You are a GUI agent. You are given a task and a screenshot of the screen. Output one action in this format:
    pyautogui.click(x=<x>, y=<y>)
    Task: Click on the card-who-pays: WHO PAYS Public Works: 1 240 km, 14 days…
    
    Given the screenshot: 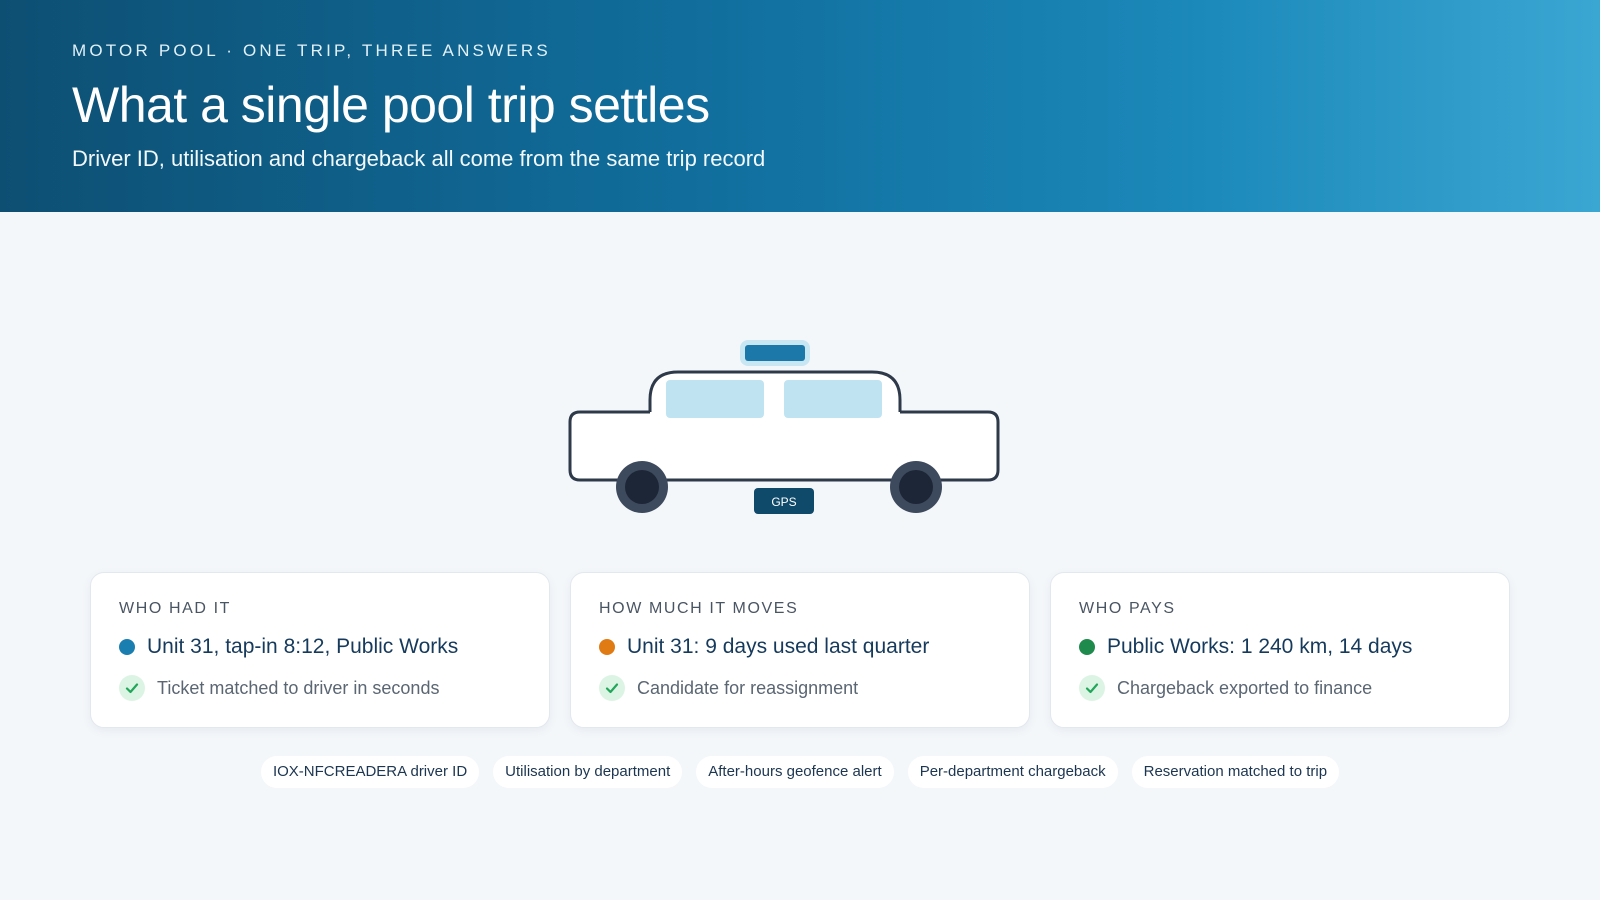 What is the action you would take?
    pyautogui.click(x=1280, y=650)
    